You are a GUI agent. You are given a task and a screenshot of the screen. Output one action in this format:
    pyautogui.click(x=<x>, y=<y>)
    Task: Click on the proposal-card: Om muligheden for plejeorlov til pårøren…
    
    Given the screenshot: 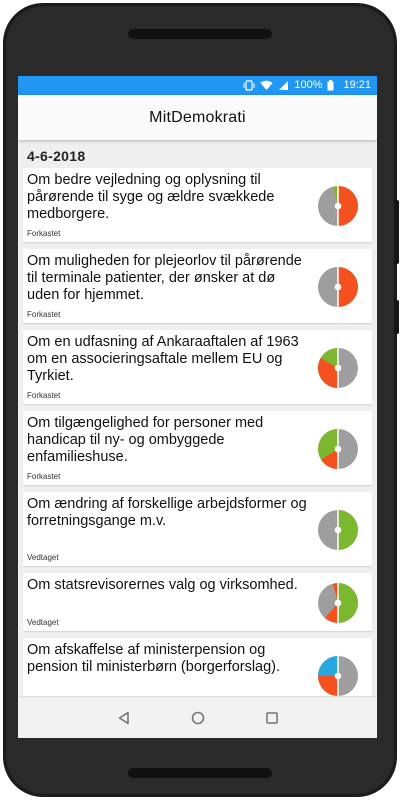 What is the action you would take?
    pyautogui.click(x=197, y=286)
    